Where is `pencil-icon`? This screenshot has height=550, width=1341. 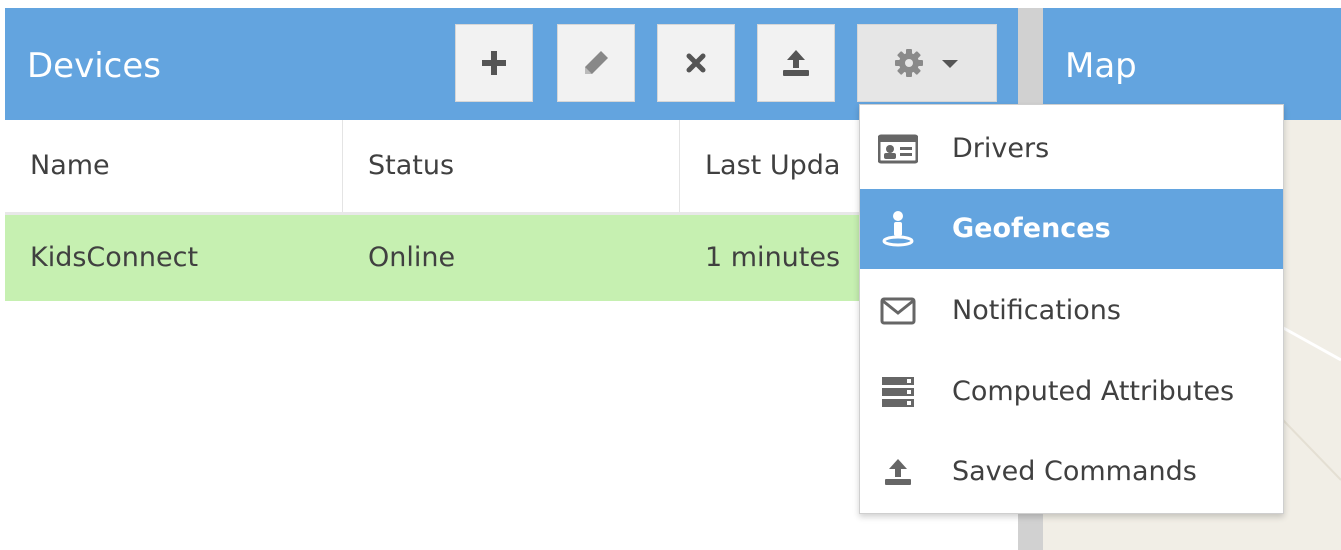 pencil-icon is located at coordinates (596, 62).